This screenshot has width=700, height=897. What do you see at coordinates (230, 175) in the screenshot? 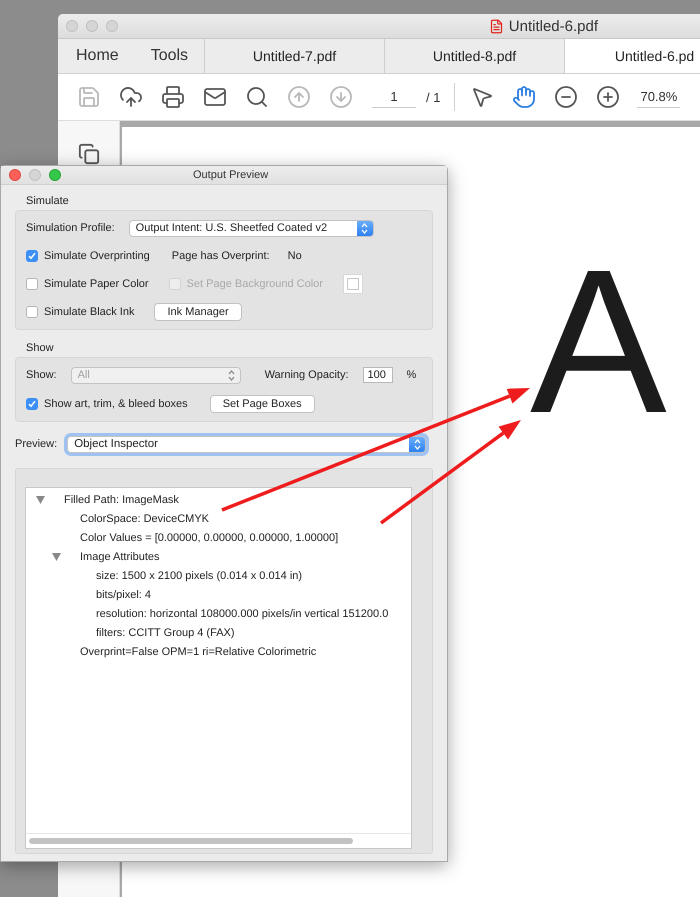
I see `dialog-title: Output Preview` at bounding box center [230, 175].